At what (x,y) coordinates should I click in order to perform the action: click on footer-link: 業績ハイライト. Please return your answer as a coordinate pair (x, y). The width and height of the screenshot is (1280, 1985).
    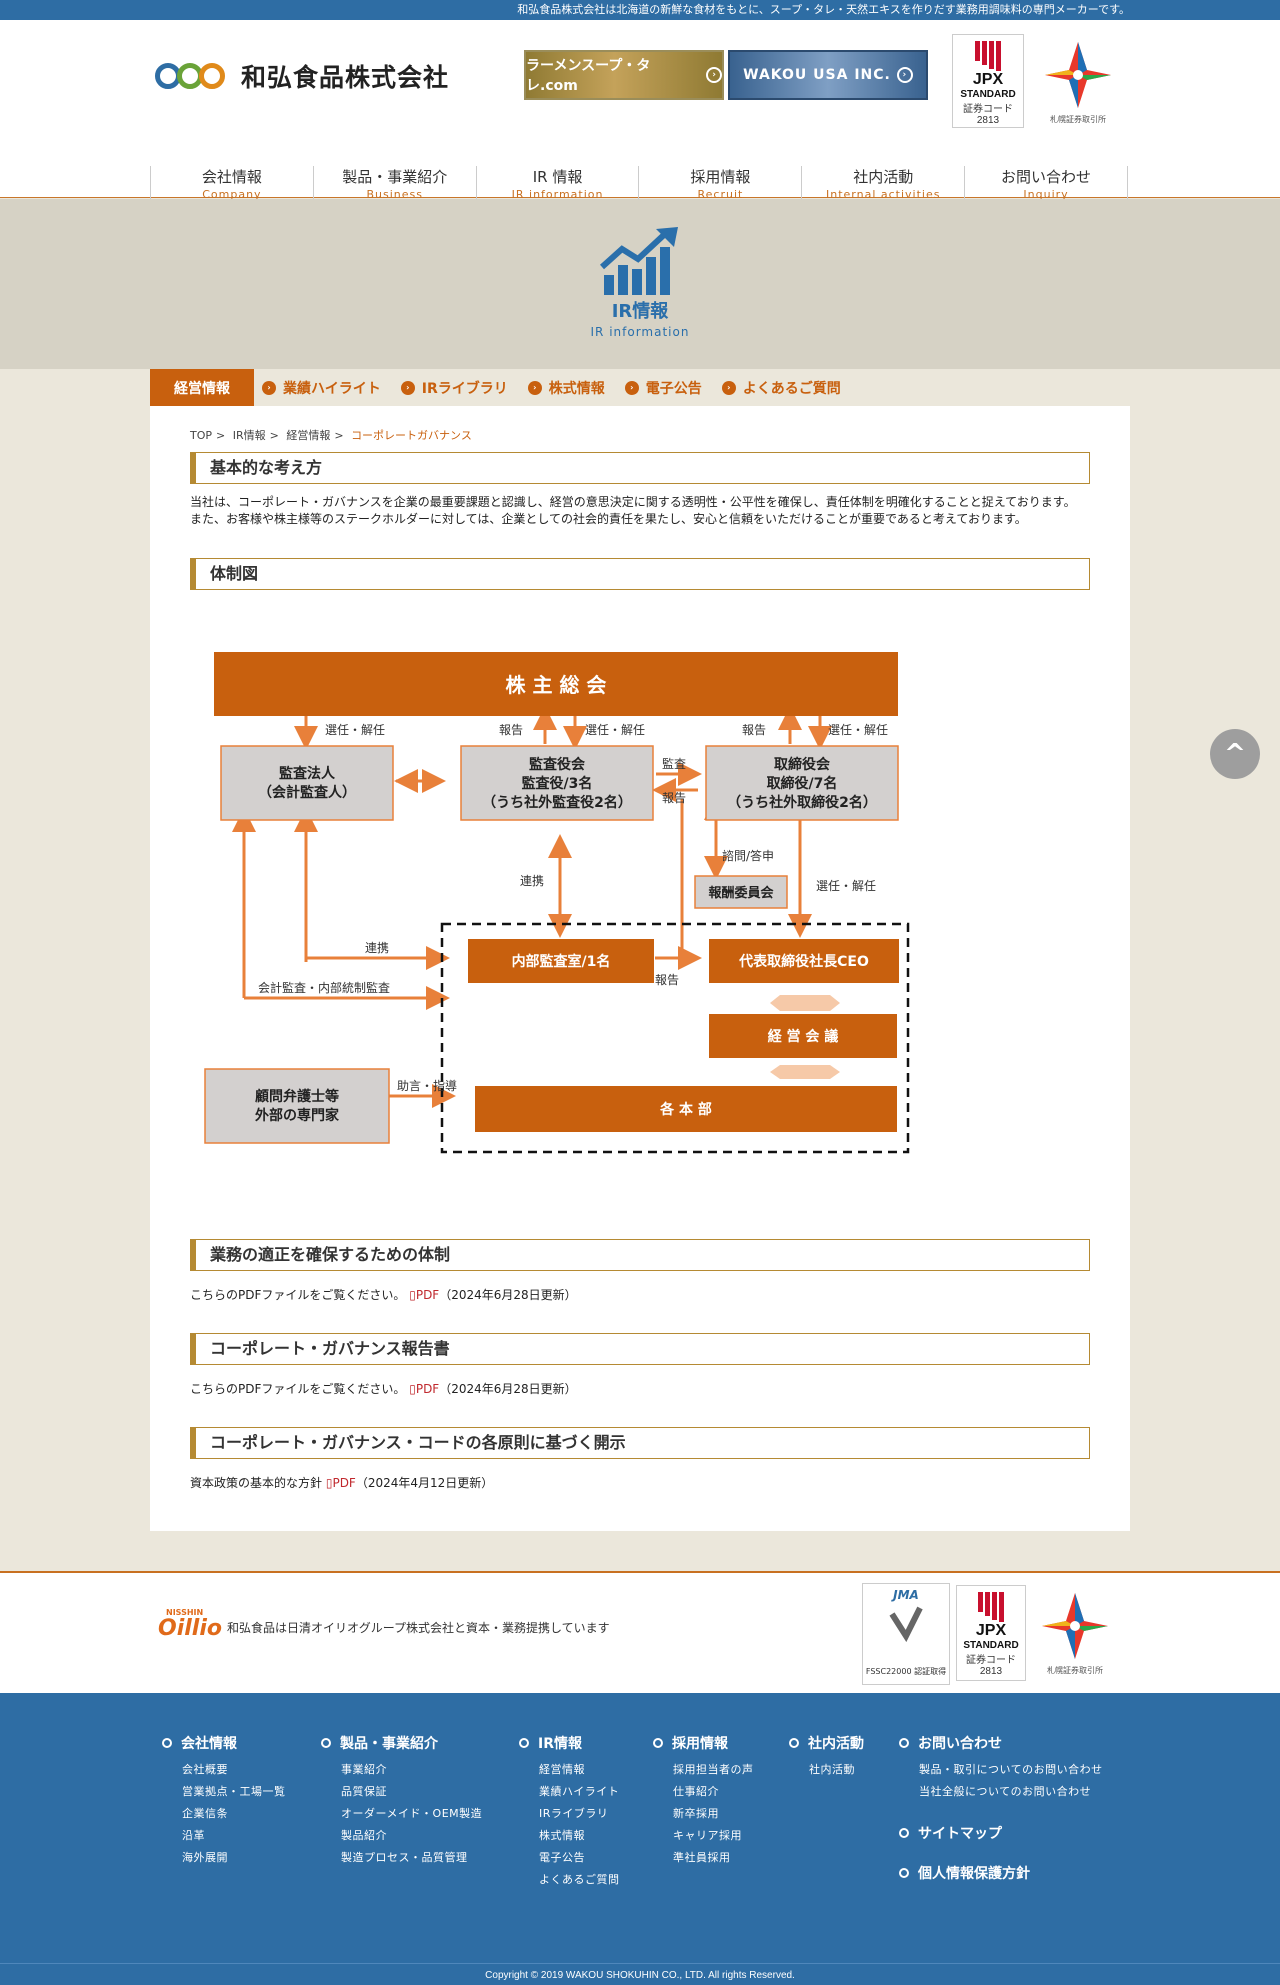
    Looking at the image, I should click on (579, 1792).